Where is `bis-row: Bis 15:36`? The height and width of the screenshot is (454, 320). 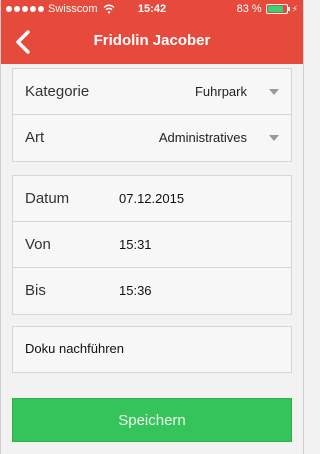
bis-row: Bis 15:36 is located at coordinates (152, 291).